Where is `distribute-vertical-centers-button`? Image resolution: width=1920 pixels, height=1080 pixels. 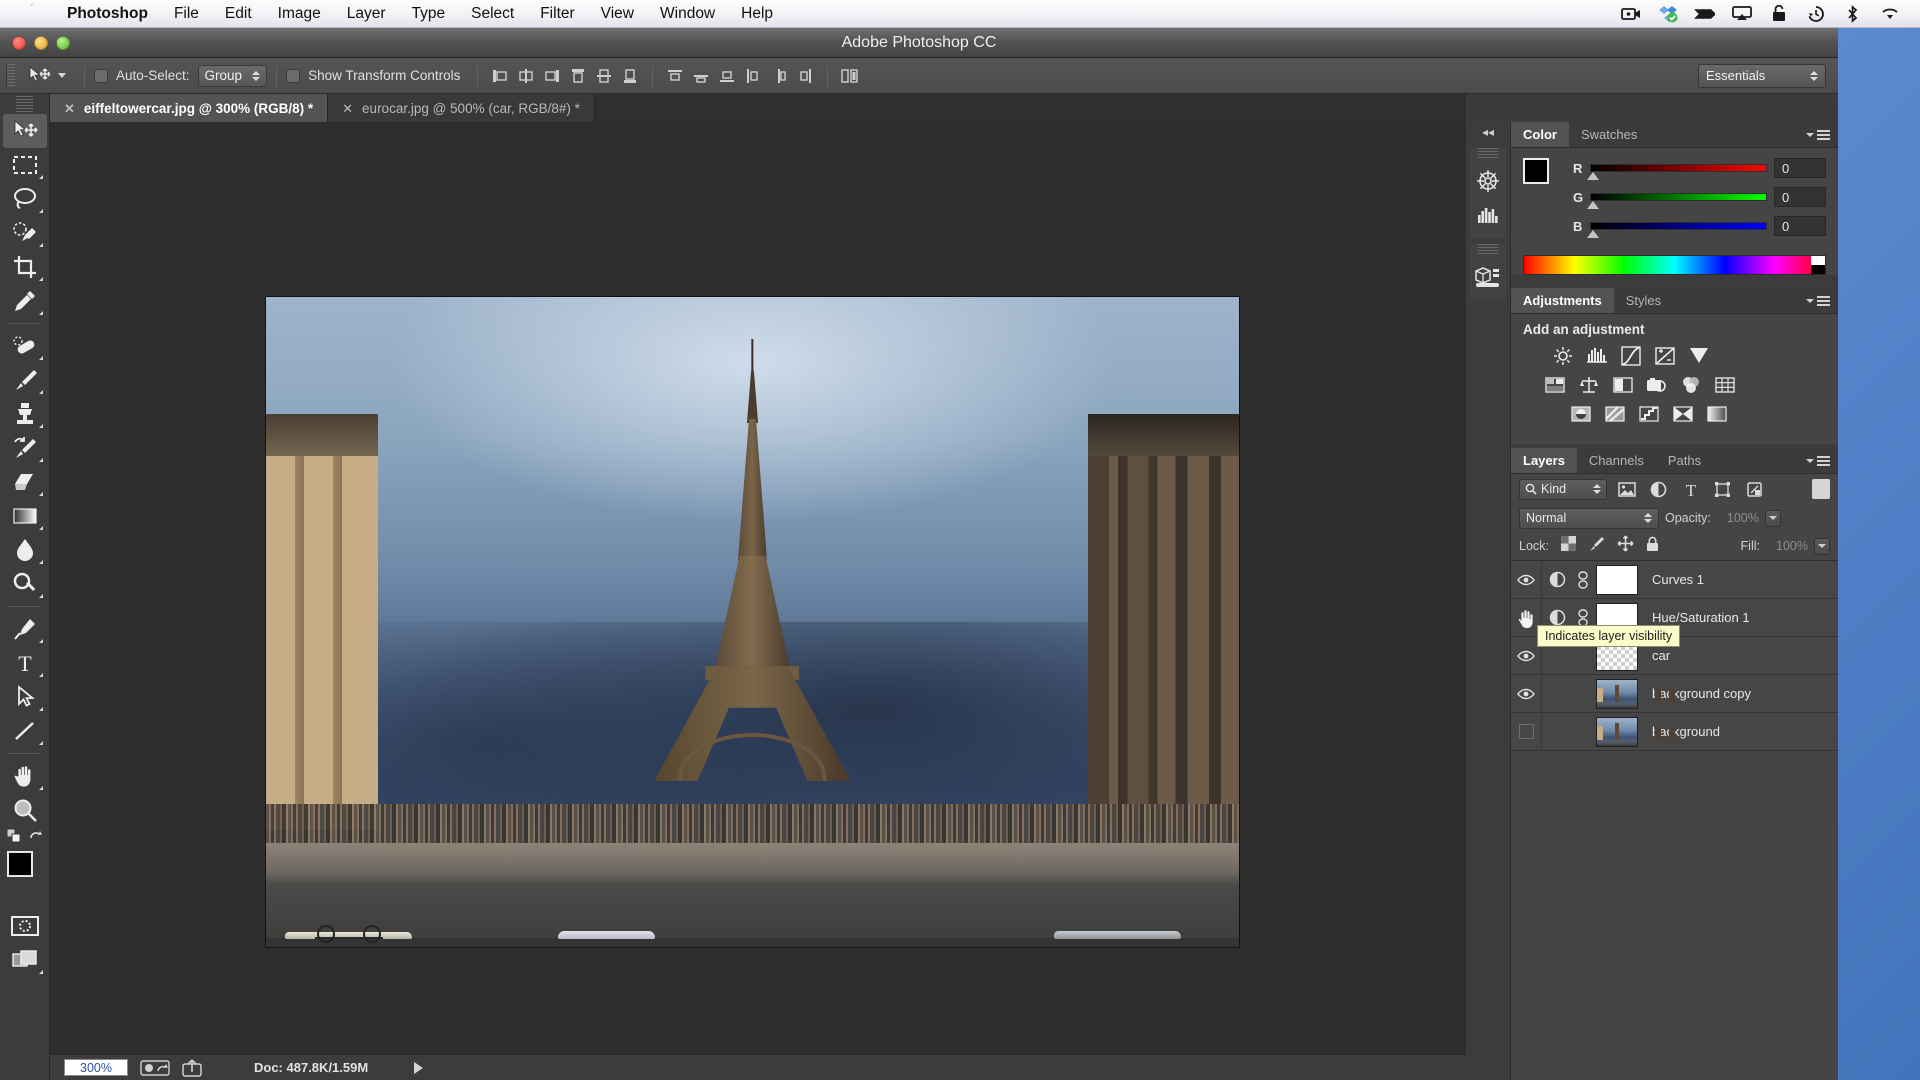 distribute-vertical-centers-button is located at coordinates (701, 76).